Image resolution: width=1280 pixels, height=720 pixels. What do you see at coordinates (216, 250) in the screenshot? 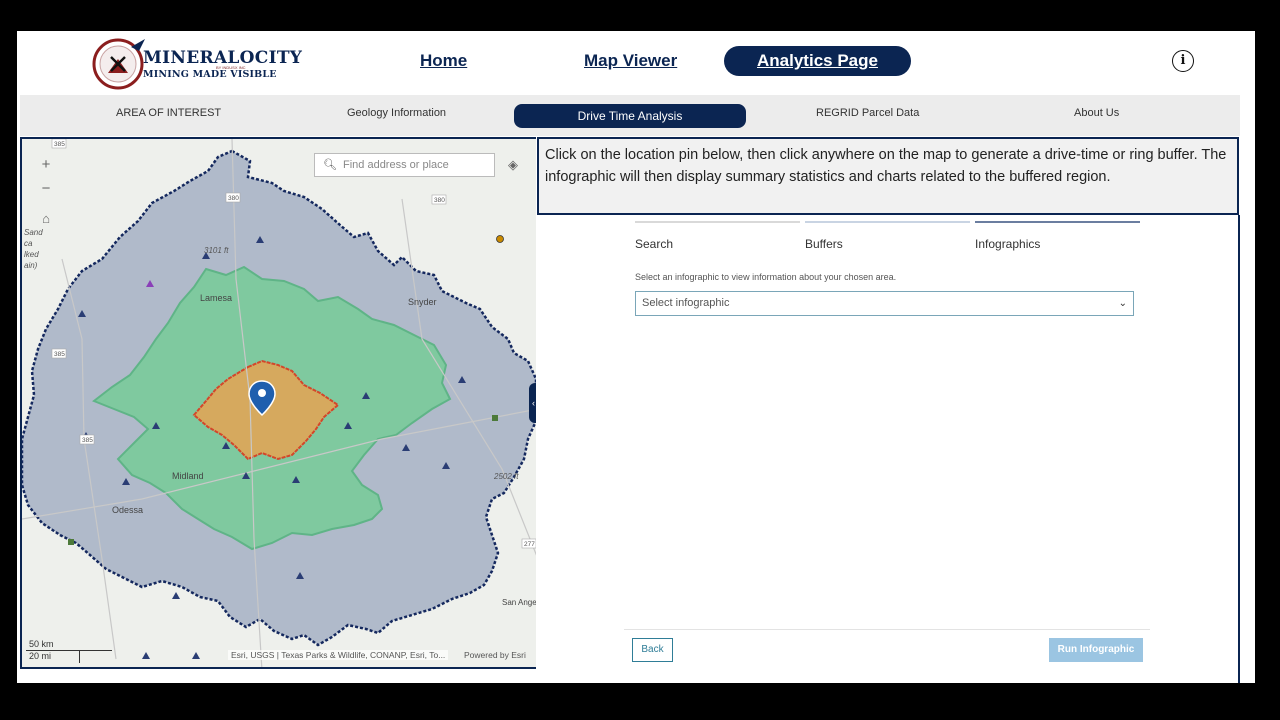
I see `elevation-label-1: 3101 ft` at bounding box center [216, 250].